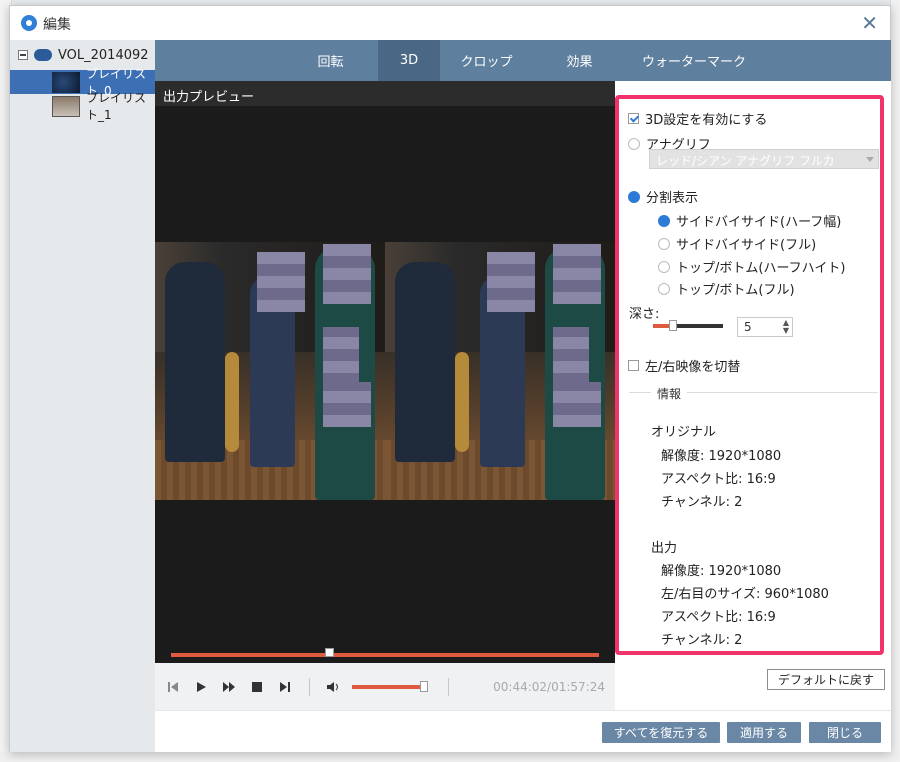  Describe the element at coordinates (390, 686) in the screenshot. I see `volume-slider` at that location.